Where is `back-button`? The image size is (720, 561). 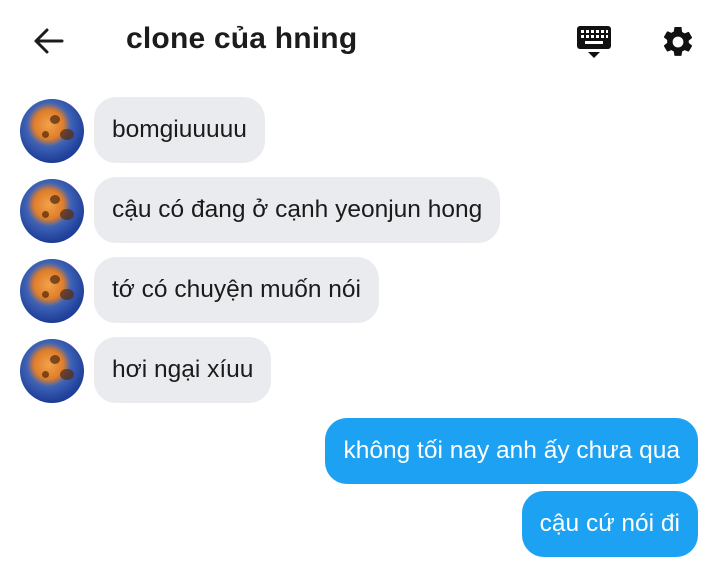 back-button is located at coordinates (49, 41).